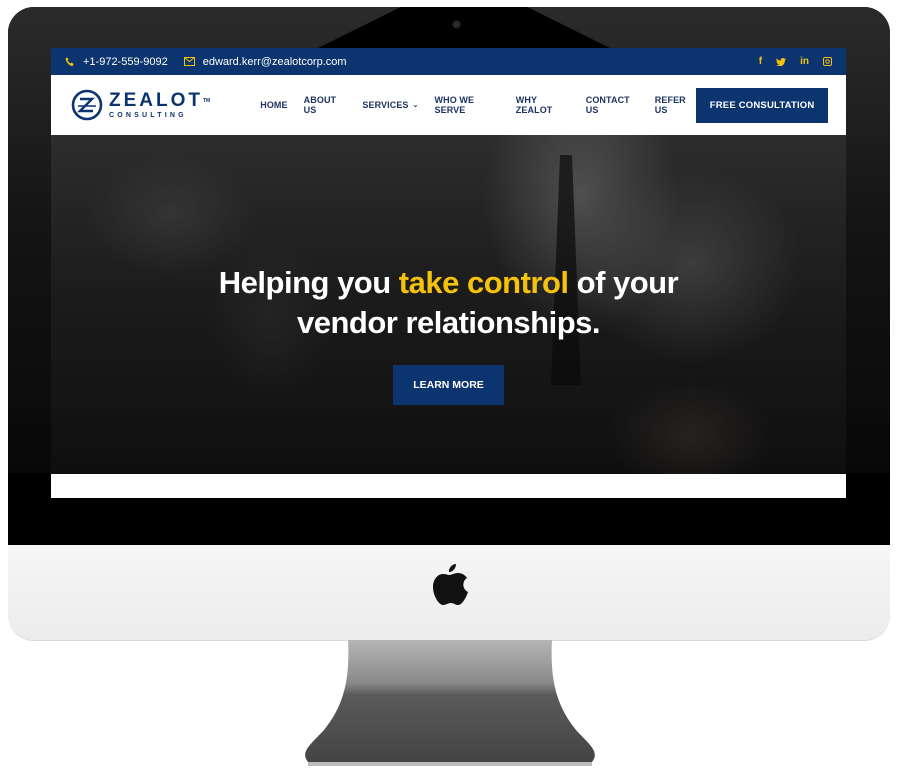 This screenshot has width=900, height=784. I want to click on headline-accent: take control, so click(483, 282).